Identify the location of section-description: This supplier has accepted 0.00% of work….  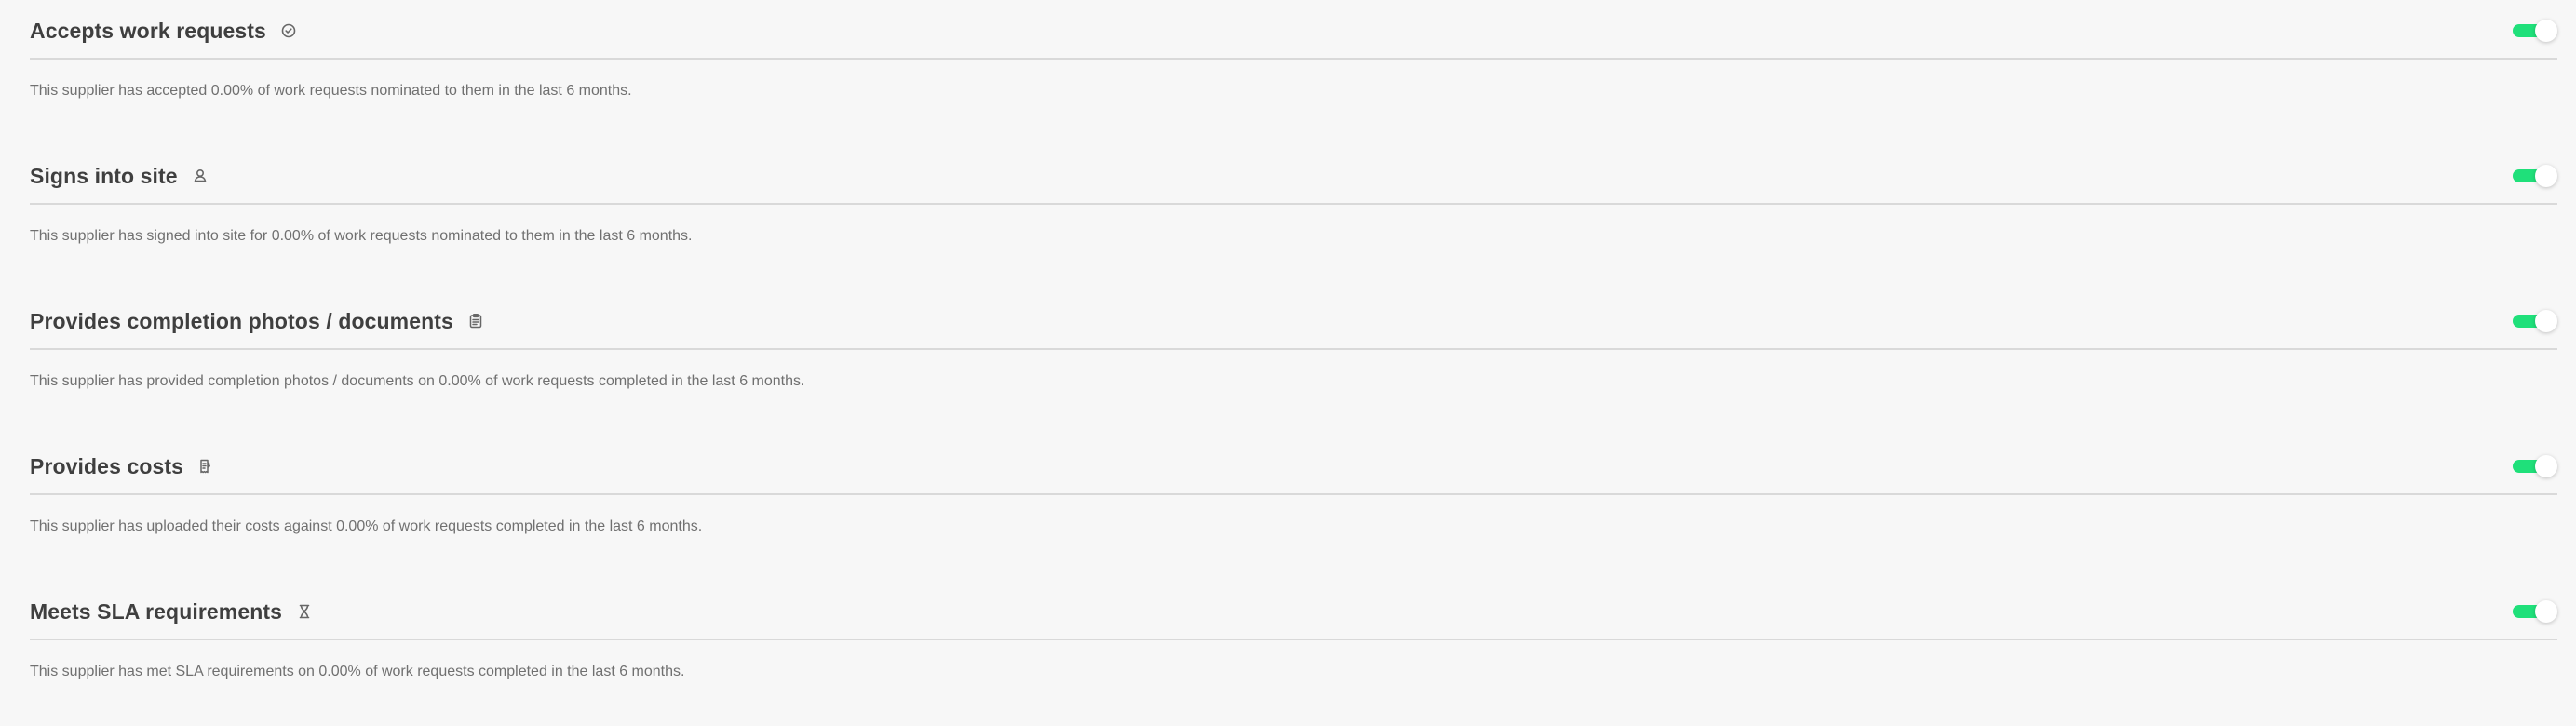
(331, 91).